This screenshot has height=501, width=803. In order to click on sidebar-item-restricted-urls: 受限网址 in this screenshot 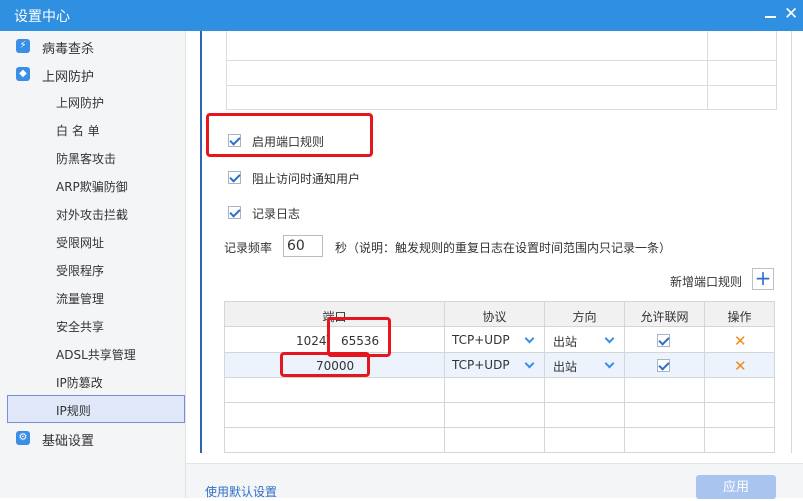, I will do `click(96, 241)`.